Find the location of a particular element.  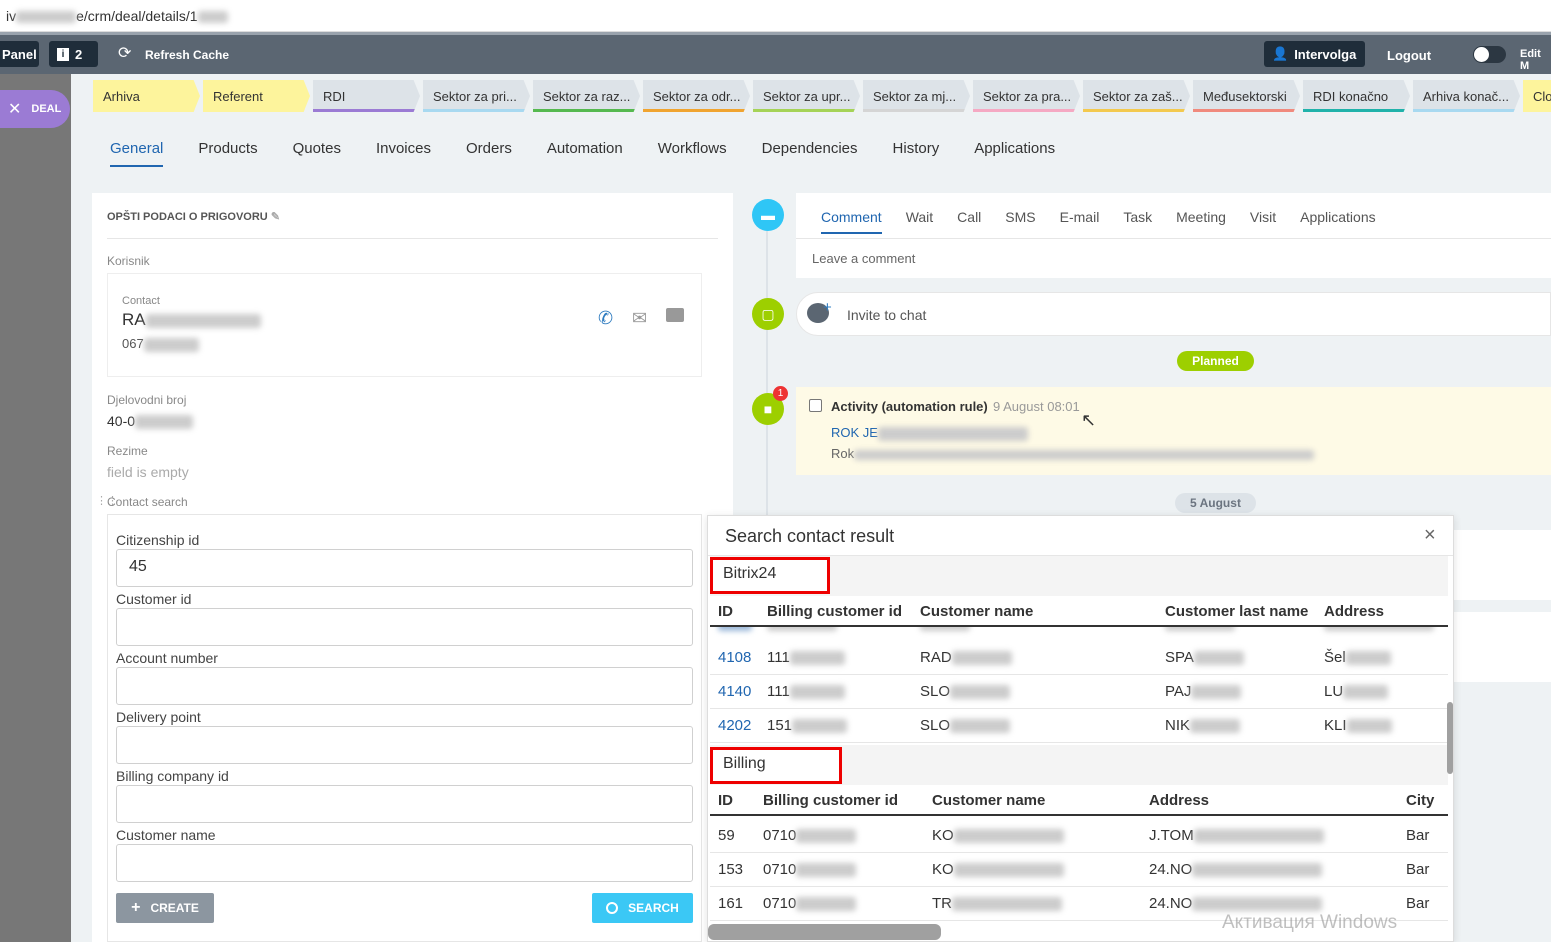

column-header: Customer last name is located at coordinates (1236, 611).